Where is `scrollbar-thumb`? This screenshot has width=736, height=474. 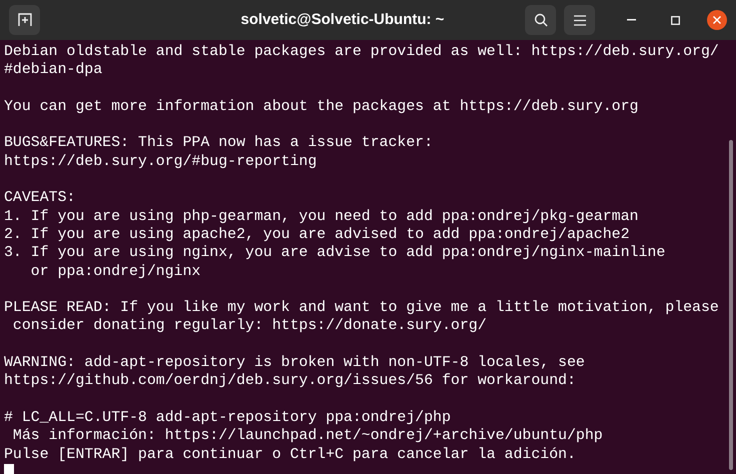 scrollbar-thumb is located at coordinates (731, 305).